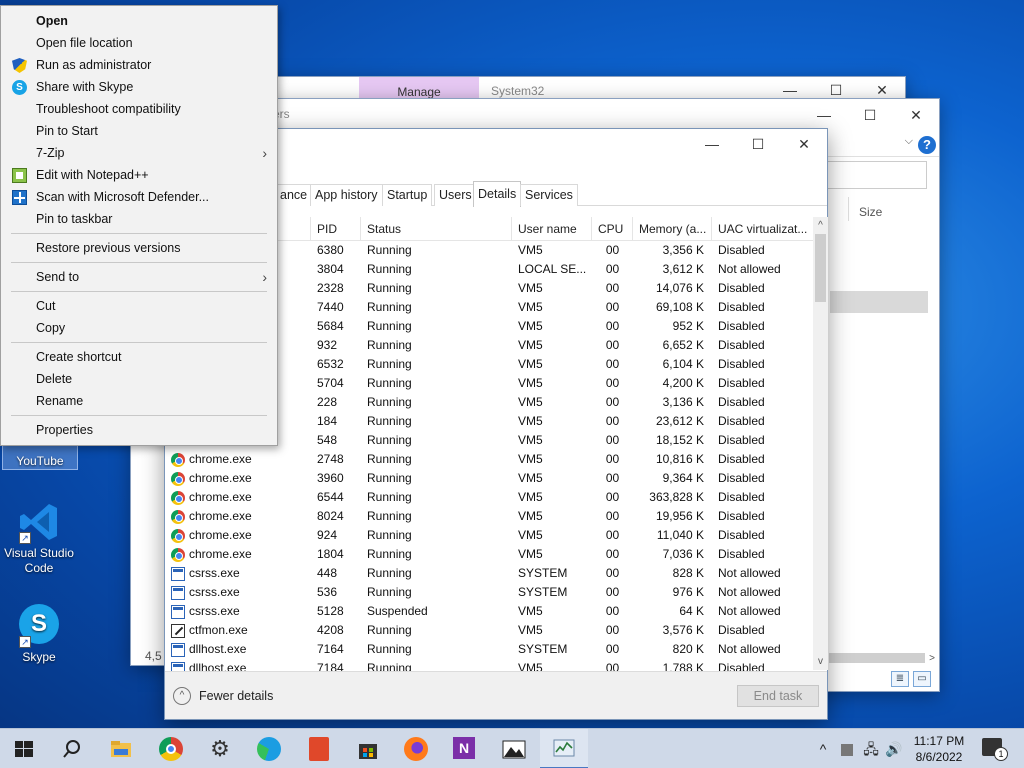 The width and height of the screenshot is (1024, 768). What do you see at coordinates (877, 175) in the screenshot?
I see `search-box` at bounding box center [877, 175].